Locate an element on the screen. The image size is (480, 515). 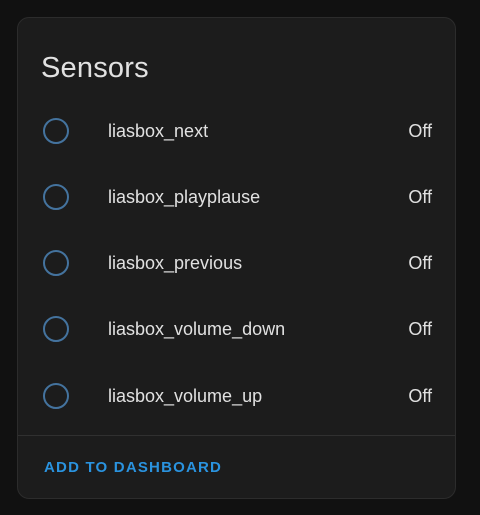
entity-row-liasbox-previous: liasbox_previous Off is located at coordinates (236, 263).